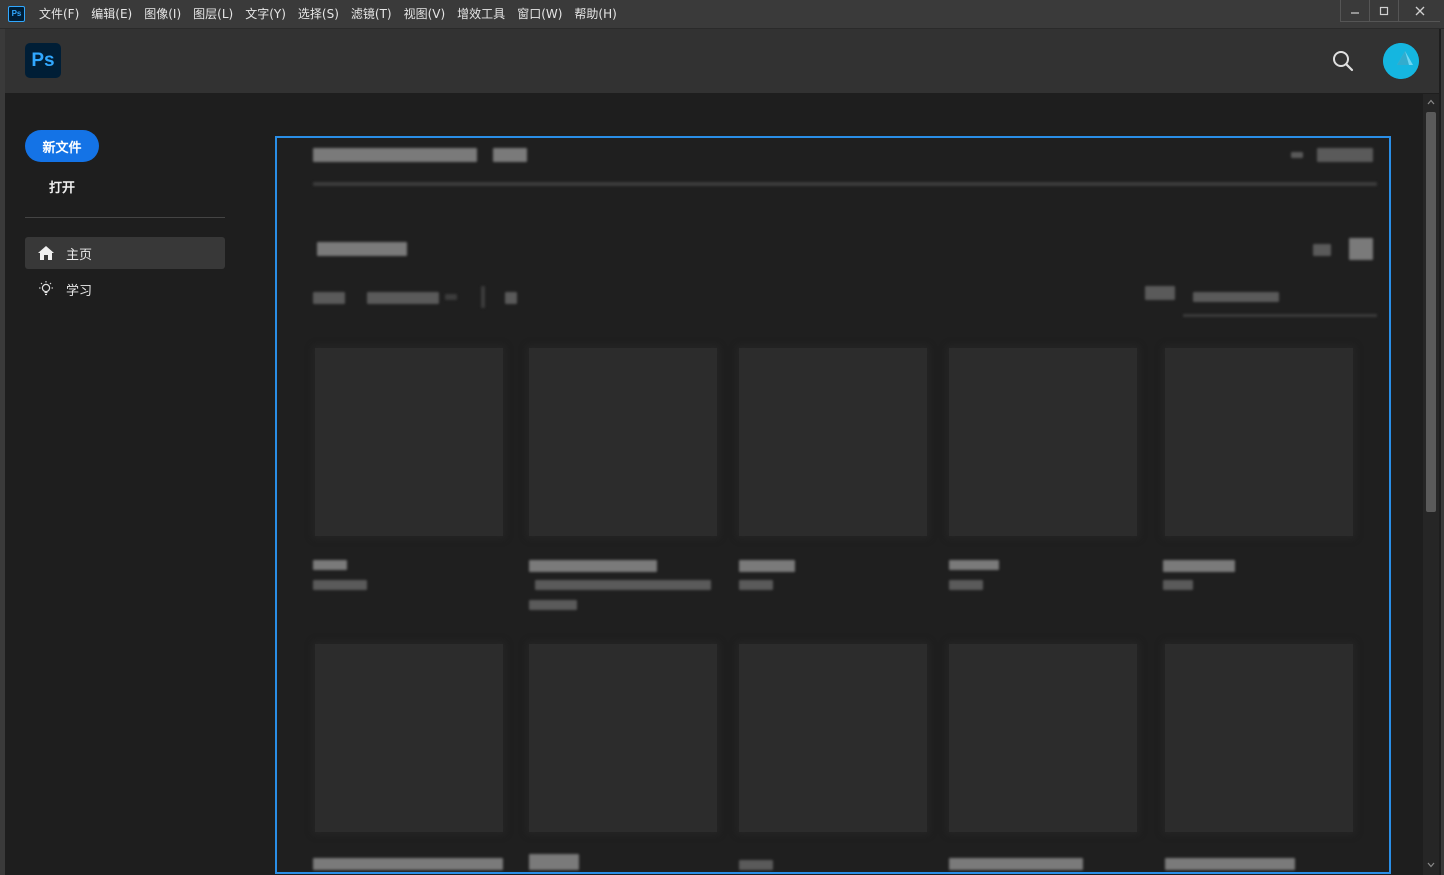 This screenshot has width=1444, height=875. Describe the element at coordinates (265, 14) in the screenshot. I see `menu-type: 文字(Y)` at that location.